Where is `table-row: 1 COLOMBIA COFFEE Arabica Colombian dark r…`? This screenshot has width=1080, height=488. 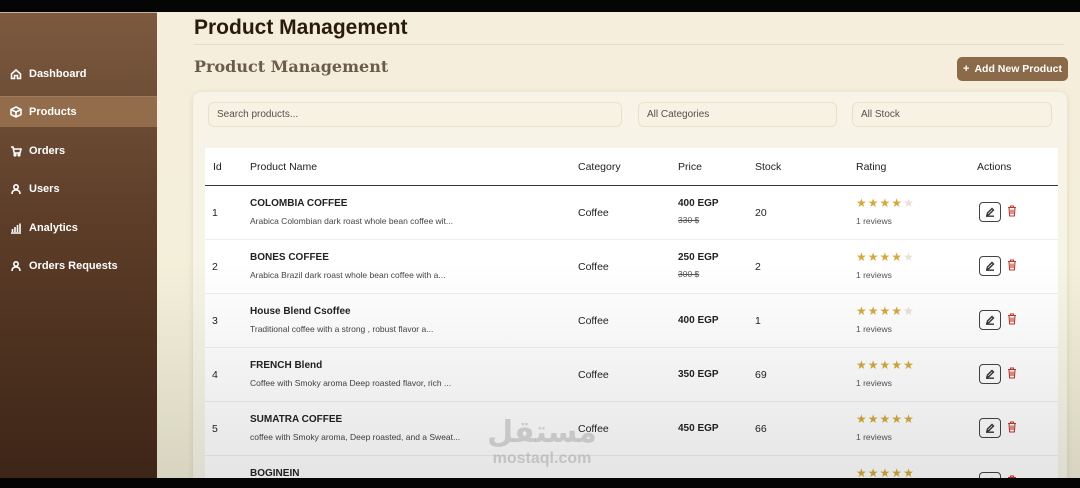
table-row: 1 COLOMBIA COFFEE Arabica Colombian dark r… is located at coordinates (631, 213).